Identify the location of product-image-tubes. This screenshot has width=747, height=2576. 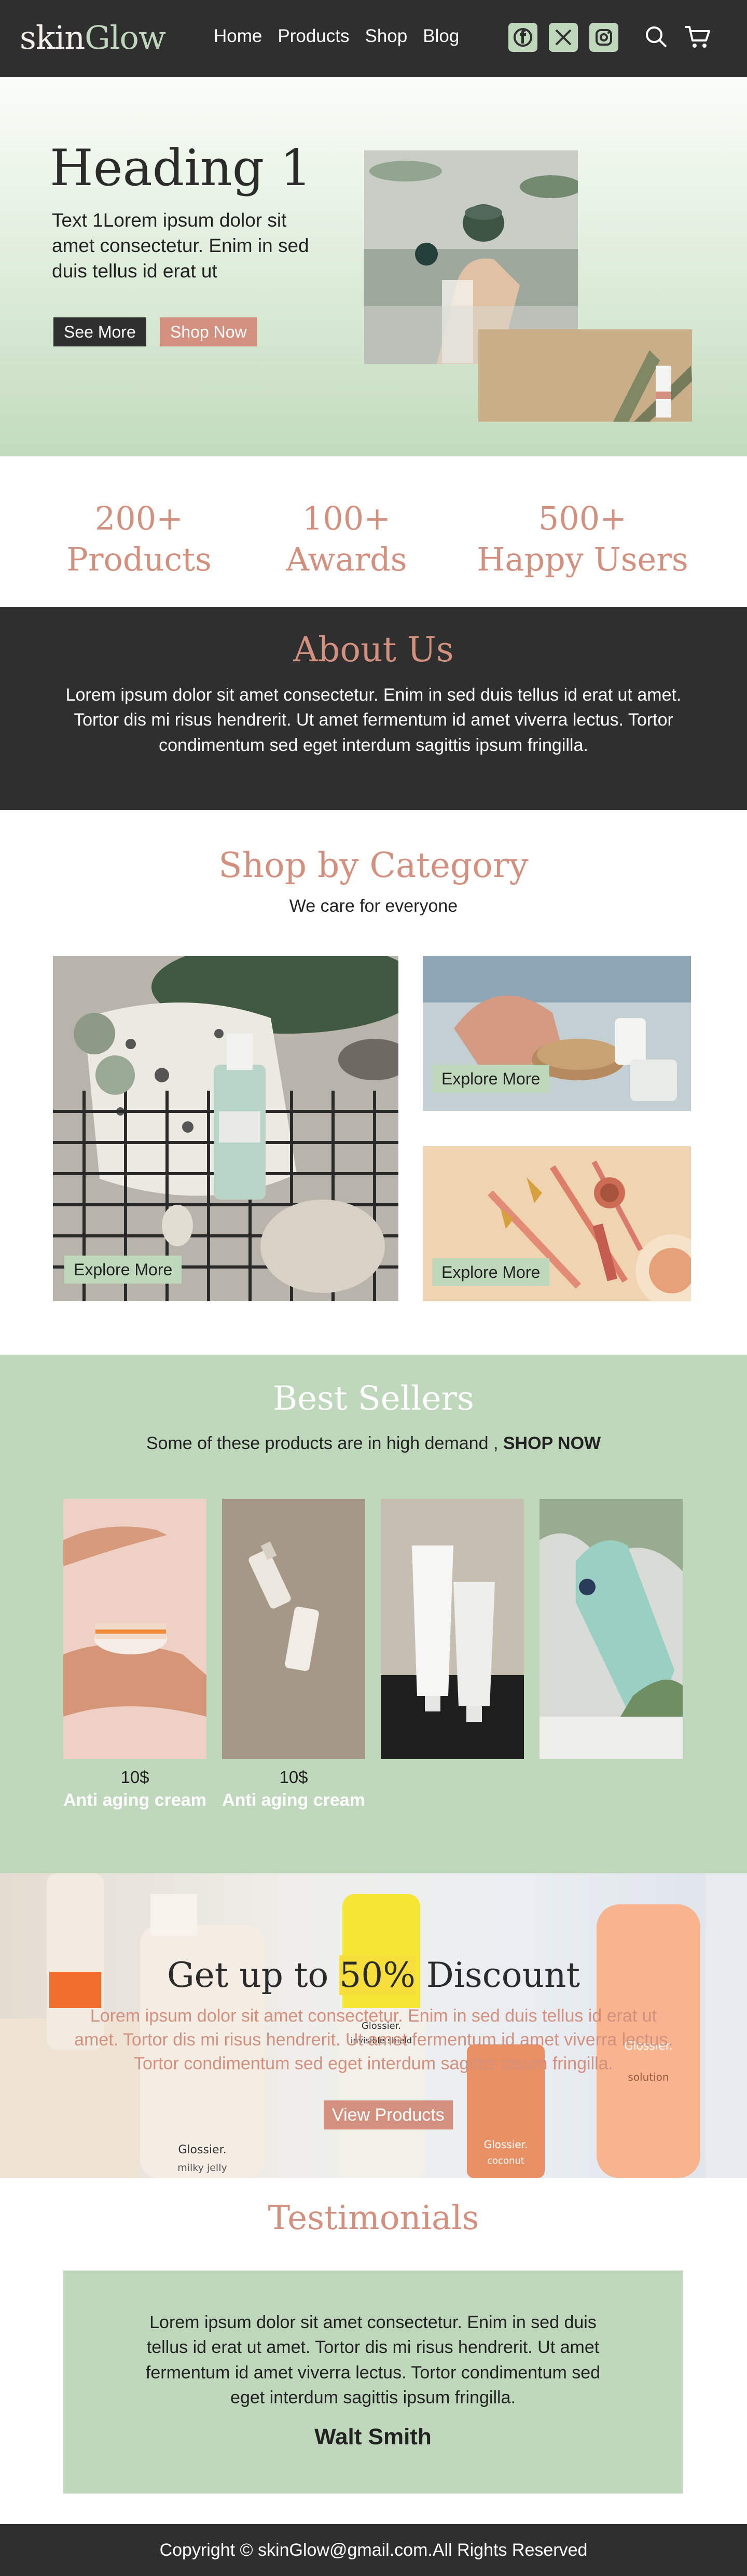
(453, 1629).